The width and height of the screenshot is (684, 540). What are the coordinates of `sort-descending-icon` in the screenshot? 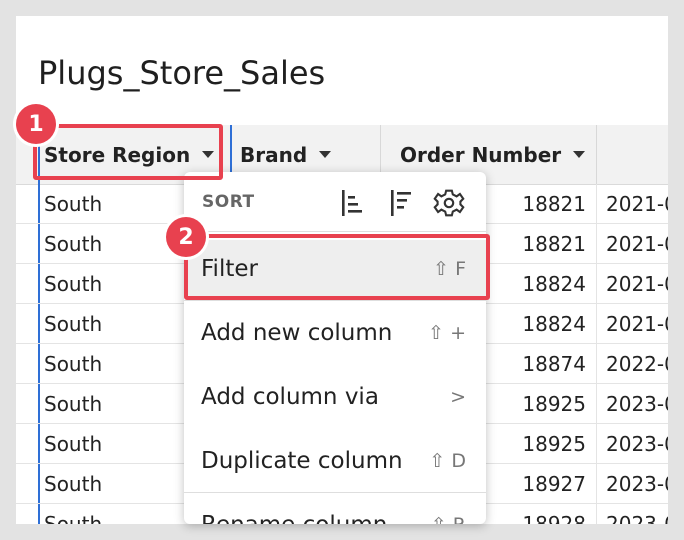 It's located at (403, 203).